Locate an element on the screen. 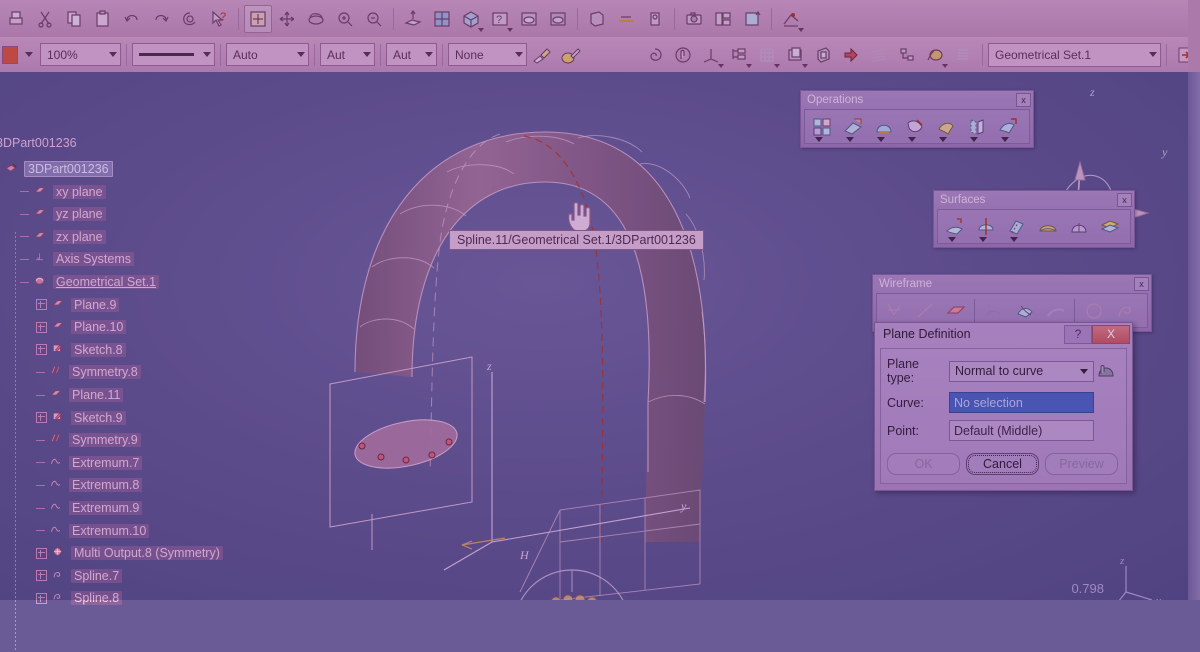 The image size is (1200, 652). tree-item: Spline.8 is located at coordinates (79, 598).